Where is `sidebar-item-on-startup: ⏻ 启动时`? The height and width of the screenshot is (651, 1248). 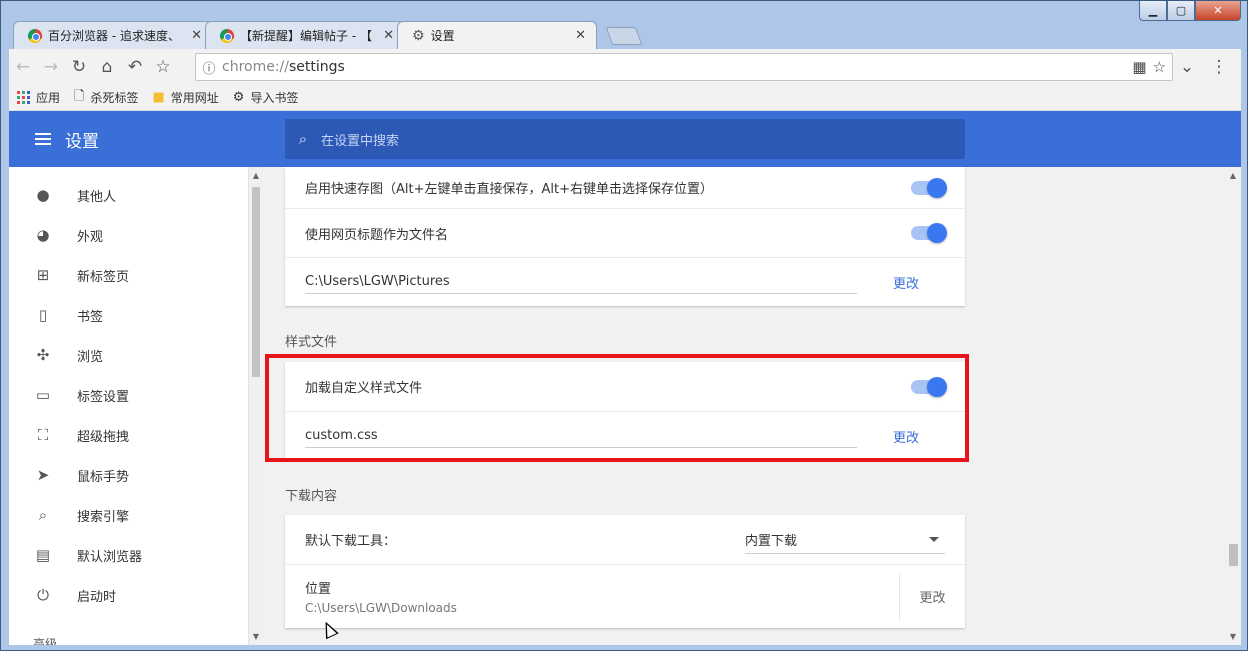 sidebar-item-on-startup: ⏻ 启动时 is located at coordinates (128, 595).